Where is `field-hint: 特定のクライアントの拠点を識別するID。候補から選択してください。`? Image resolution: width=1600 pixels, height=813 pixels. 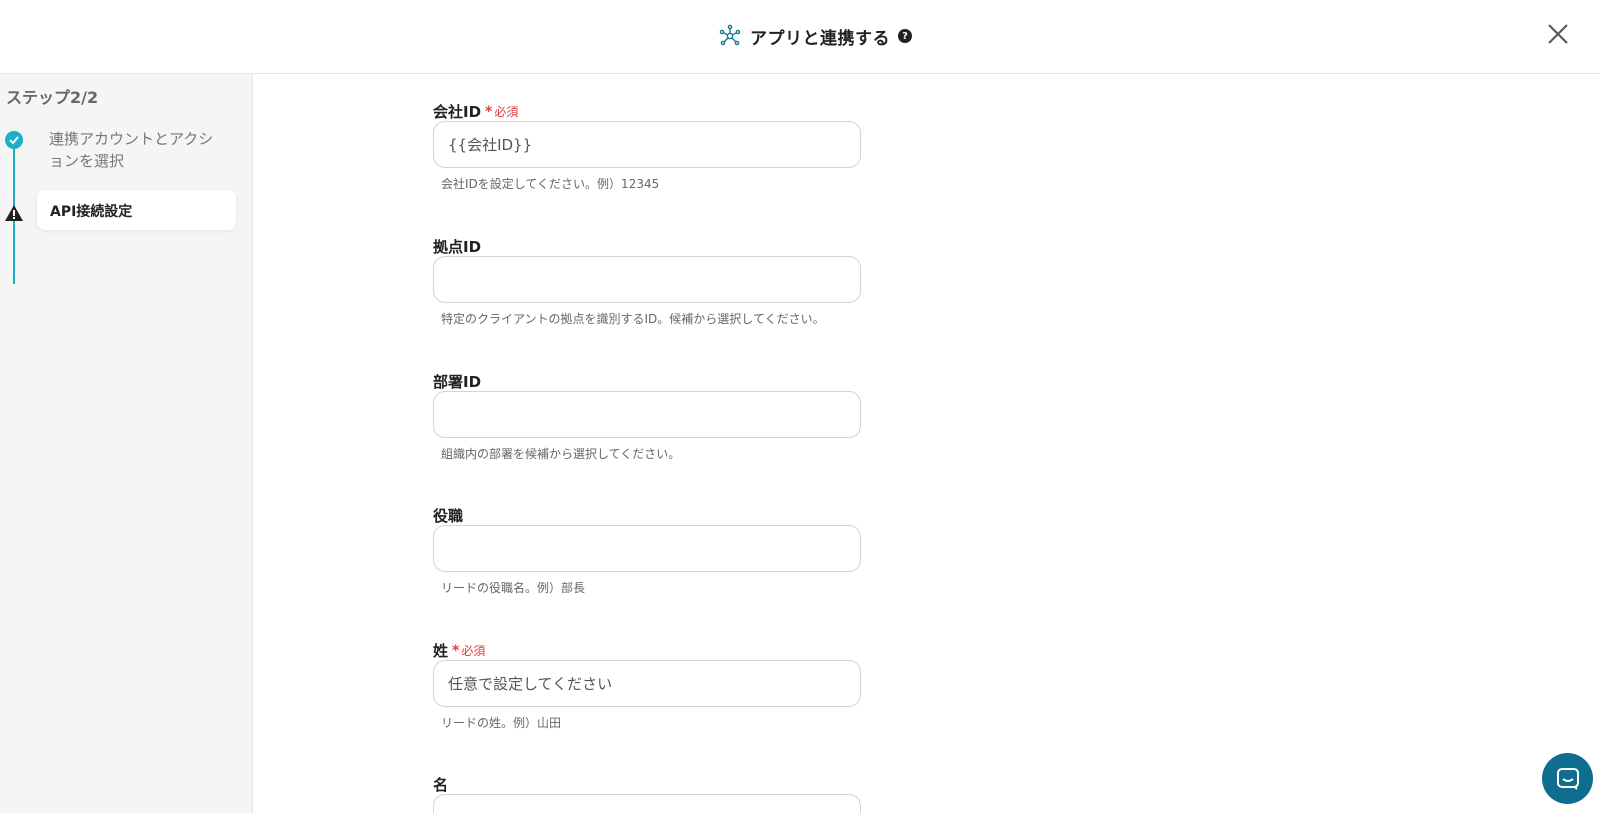
field-hint: 特定のクライアントの拠点を識別するID。候補から選択してください。 is located at coordinates (633, 319).